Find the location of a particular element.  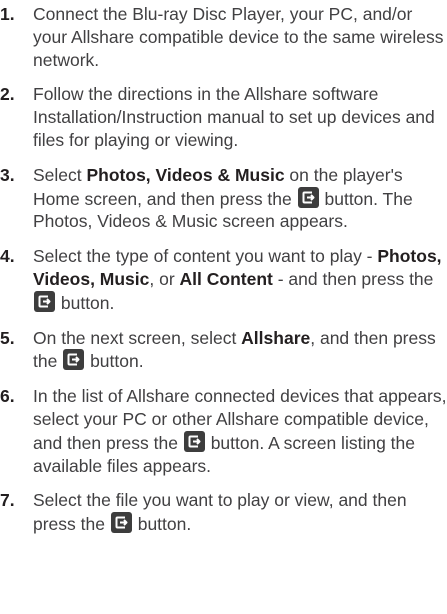

bold-term: Allshare is located at coordinates (276, 337).